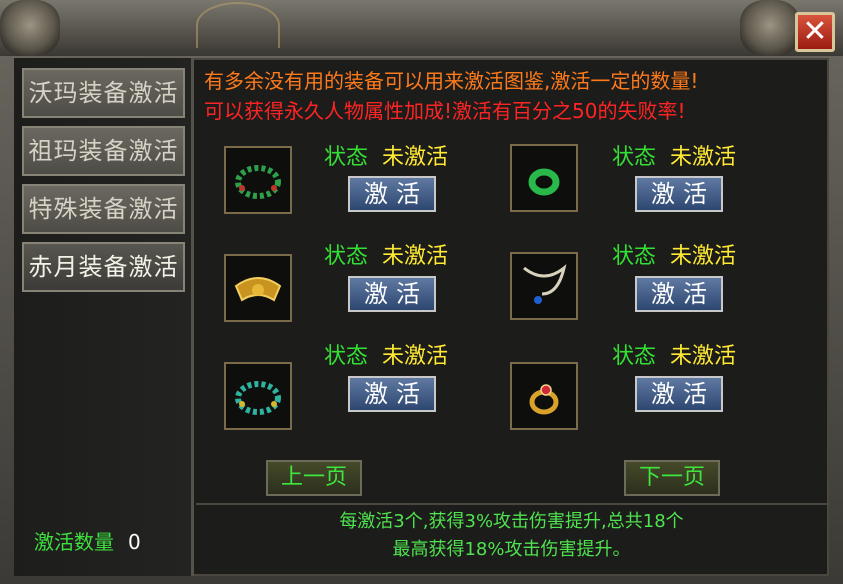  I want to click on golden-bracer-icon, so click(258, 289).